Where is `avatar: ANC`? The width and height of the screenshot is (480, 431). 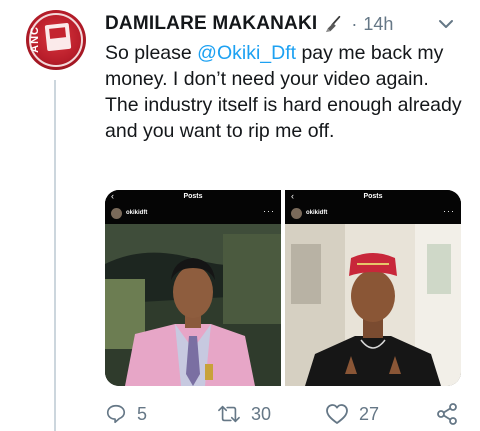 avatar: ANC is located at coordinates (56, 40).